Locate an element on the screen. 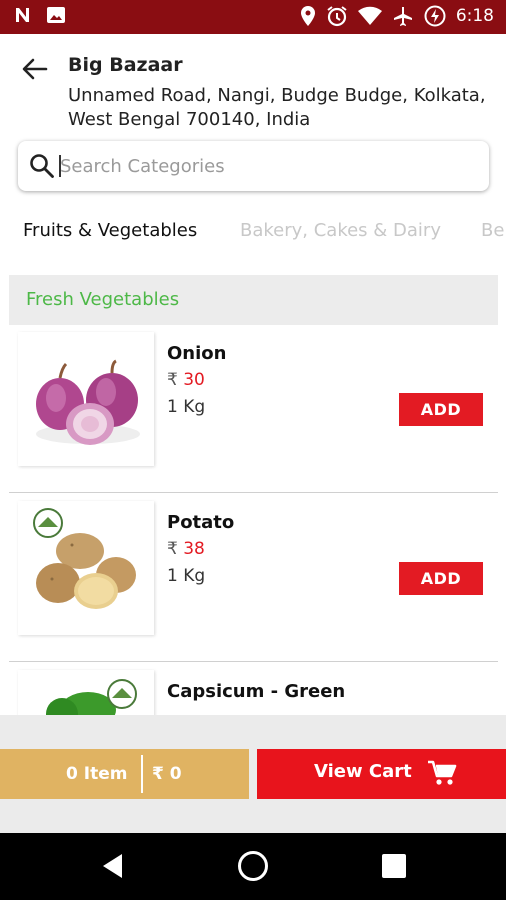  store-name: Big Bazaar is located at coordinates (125, 65).